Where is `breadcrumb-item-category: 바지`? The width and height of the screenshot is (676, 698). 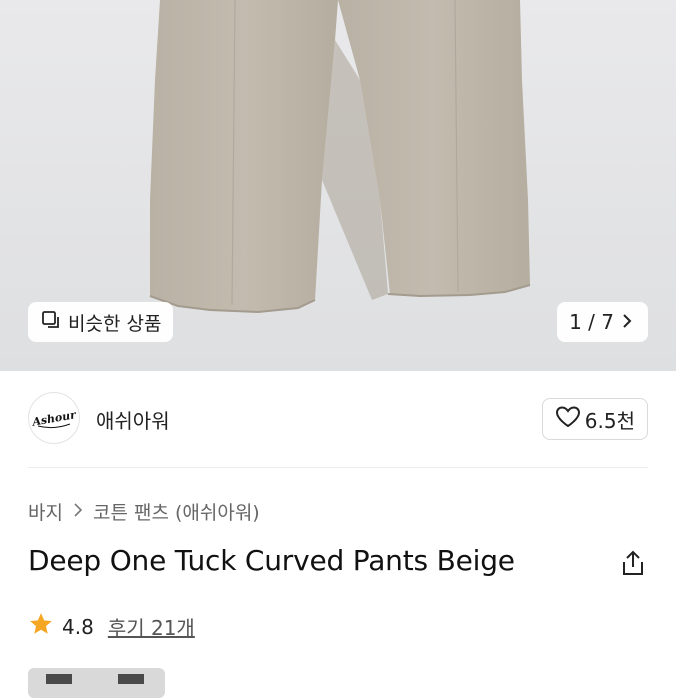
breadcrumb-item-category: 바지 is located at coordinates (45, 511).